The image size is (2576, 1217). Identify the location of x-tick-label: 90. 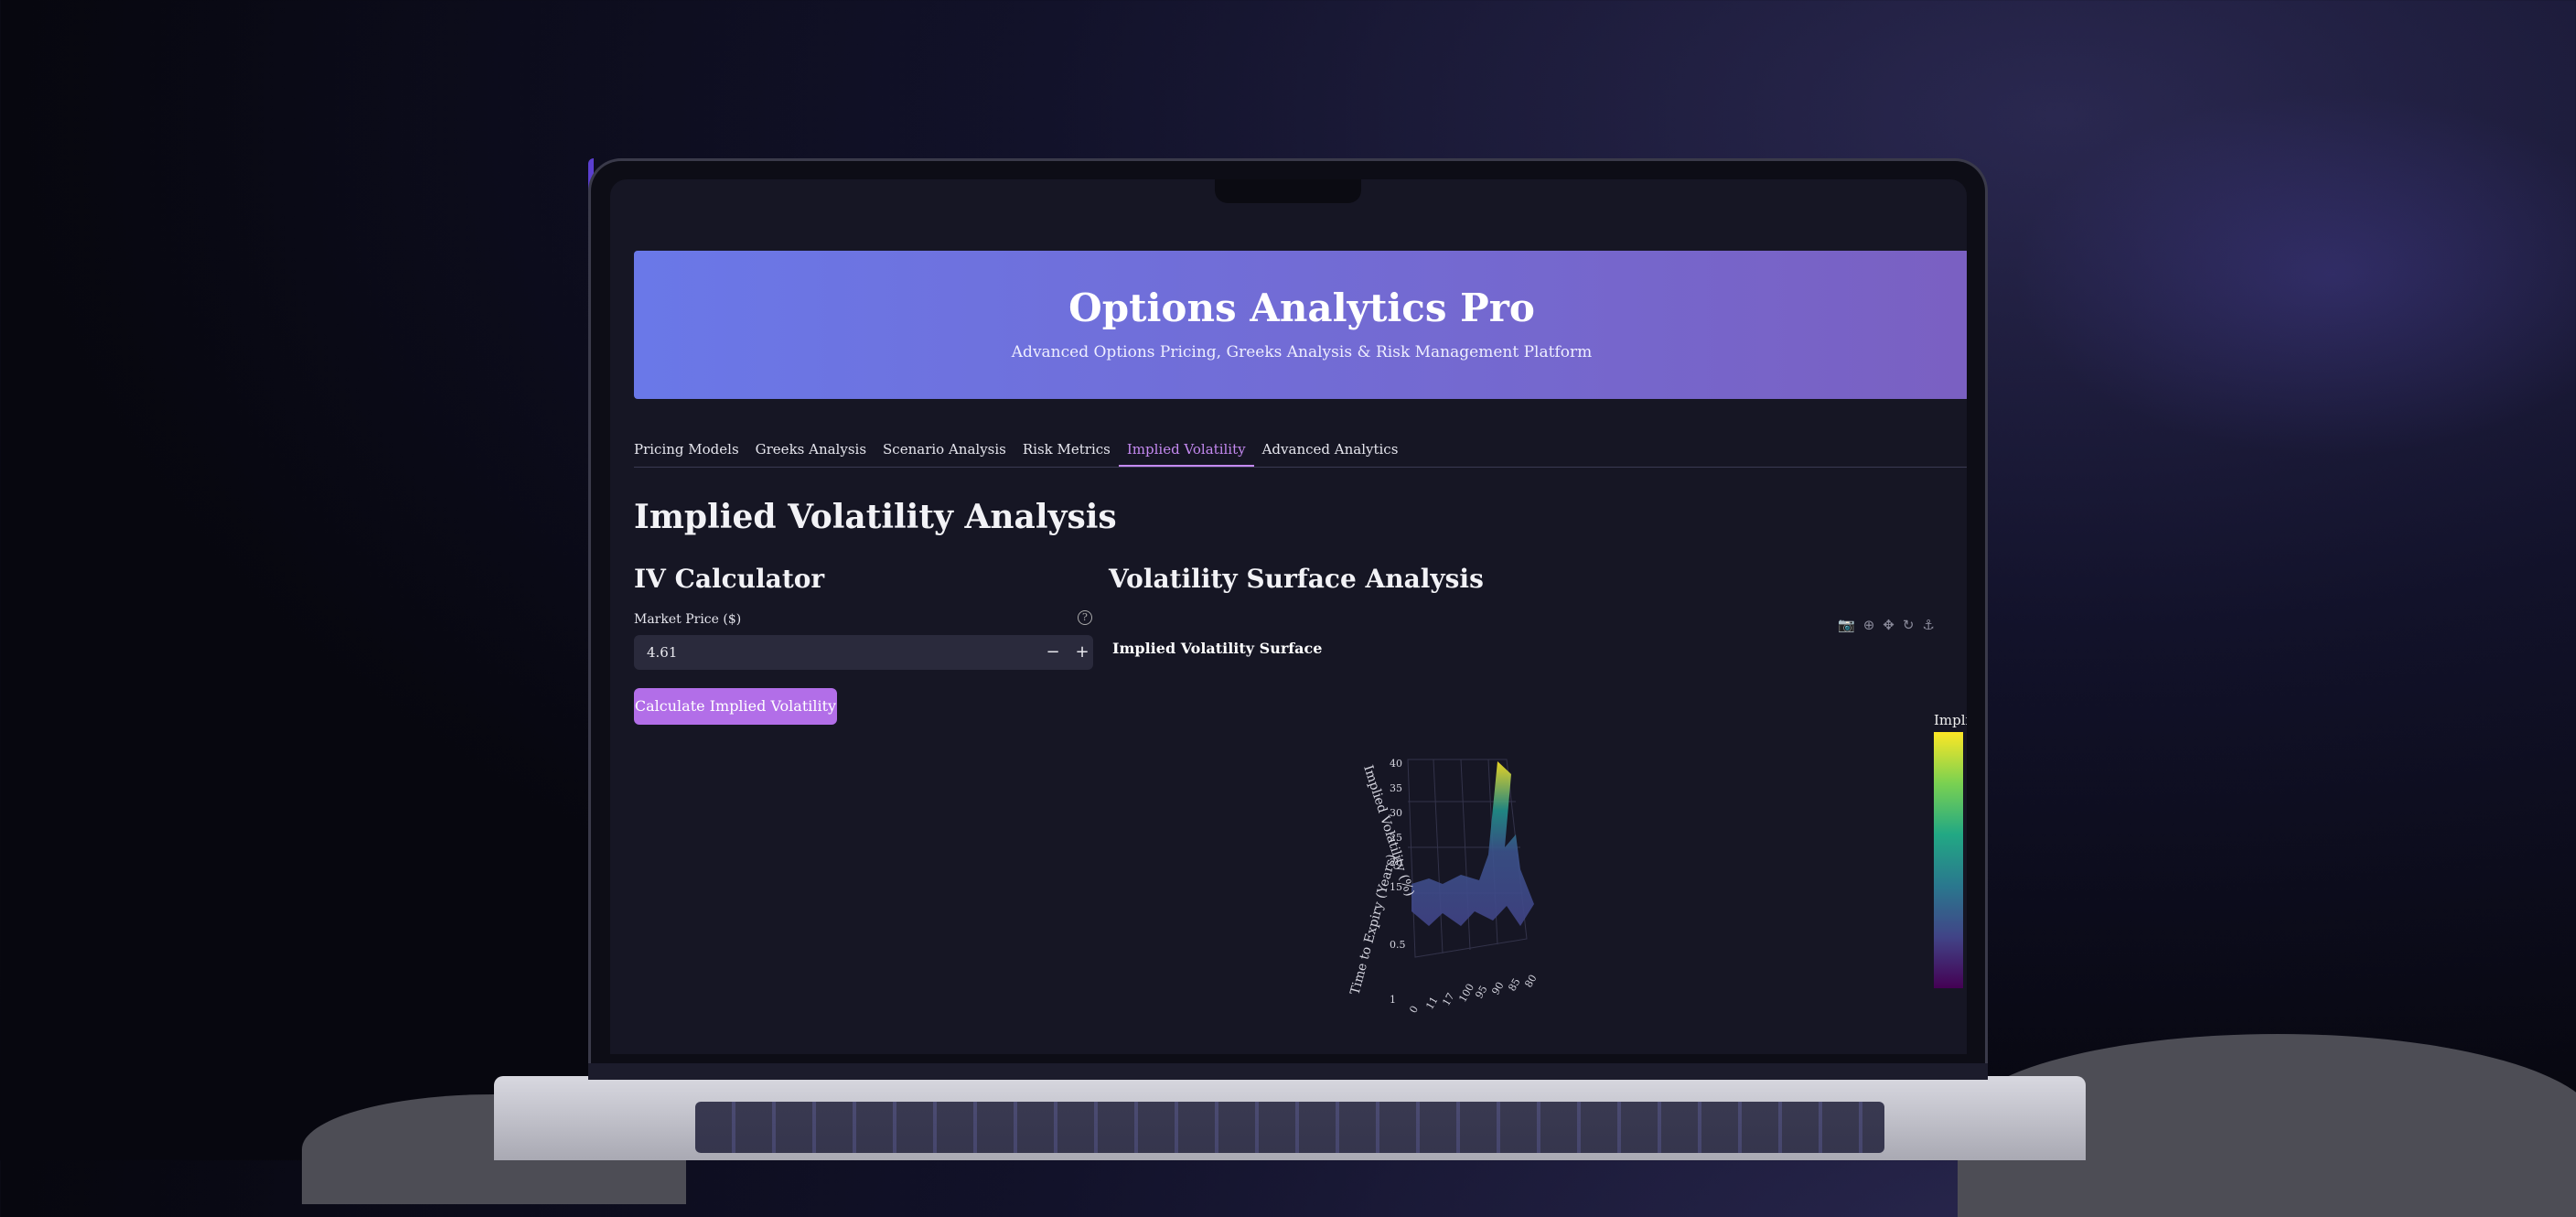
(1498, 989).